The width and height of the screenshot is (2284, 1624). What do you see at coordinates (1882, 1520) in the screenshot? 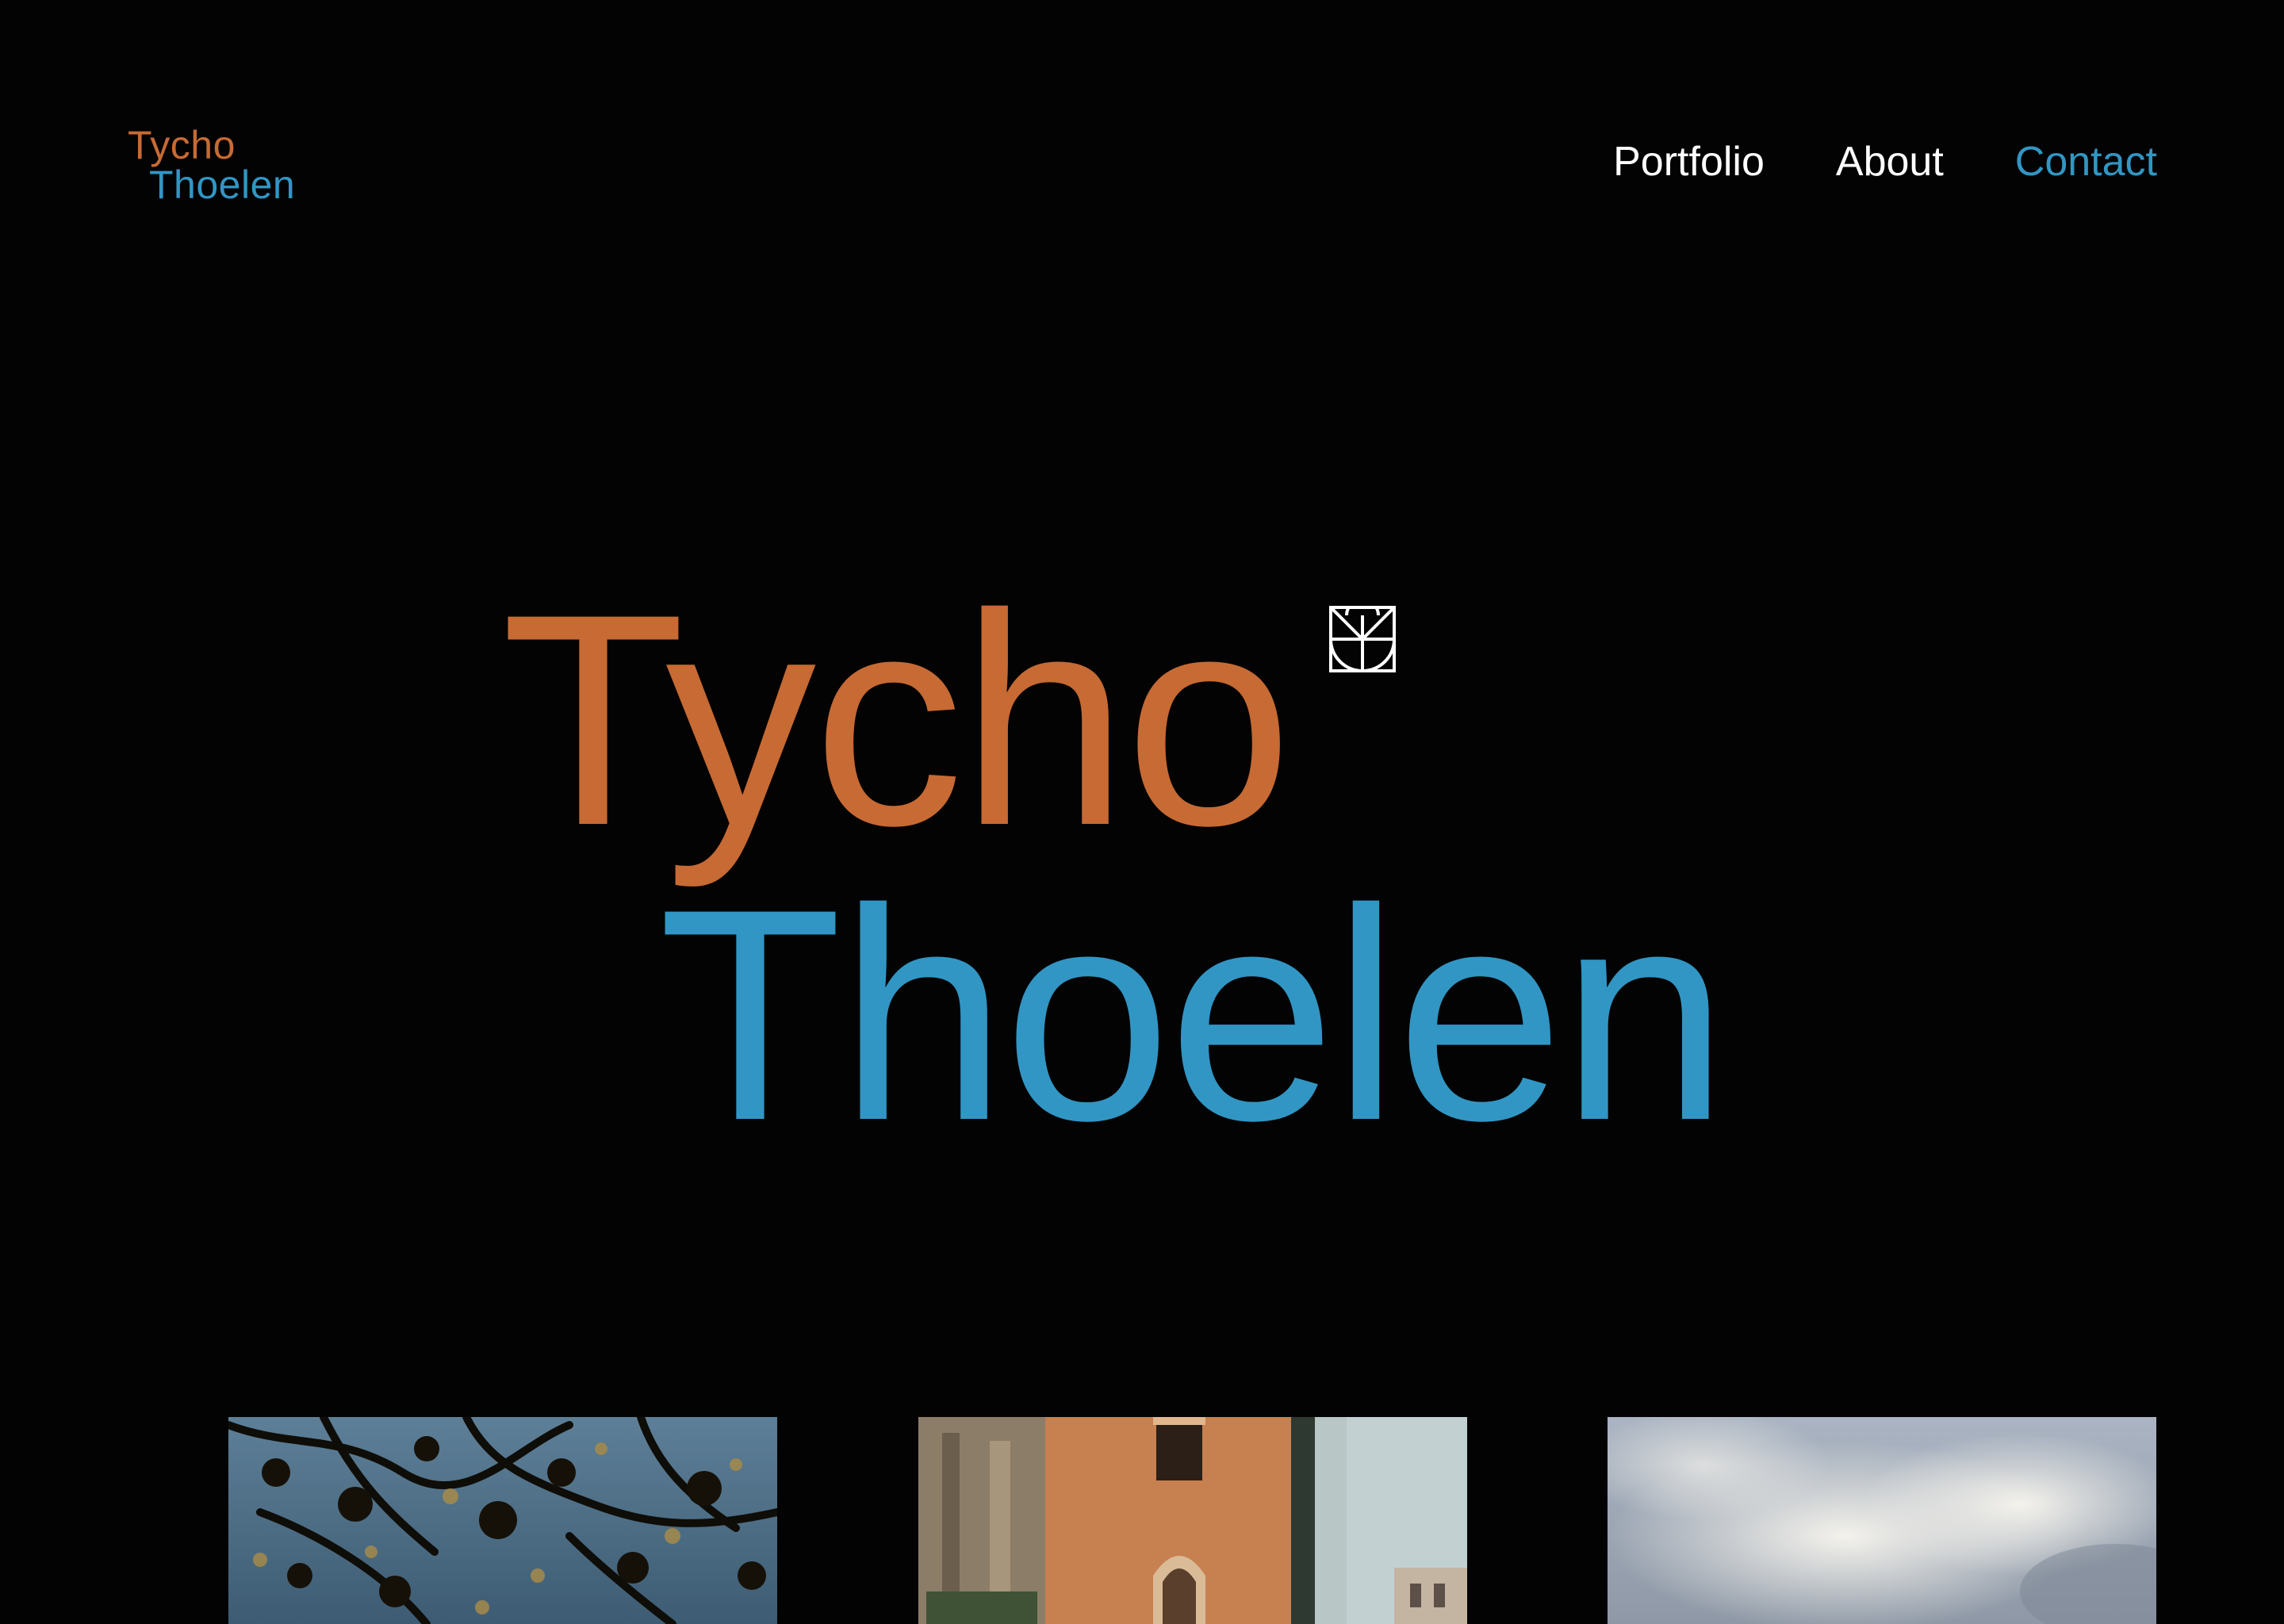
I see `gallery-photo-cloudy-sky` at bounding box center [1882, 1520].